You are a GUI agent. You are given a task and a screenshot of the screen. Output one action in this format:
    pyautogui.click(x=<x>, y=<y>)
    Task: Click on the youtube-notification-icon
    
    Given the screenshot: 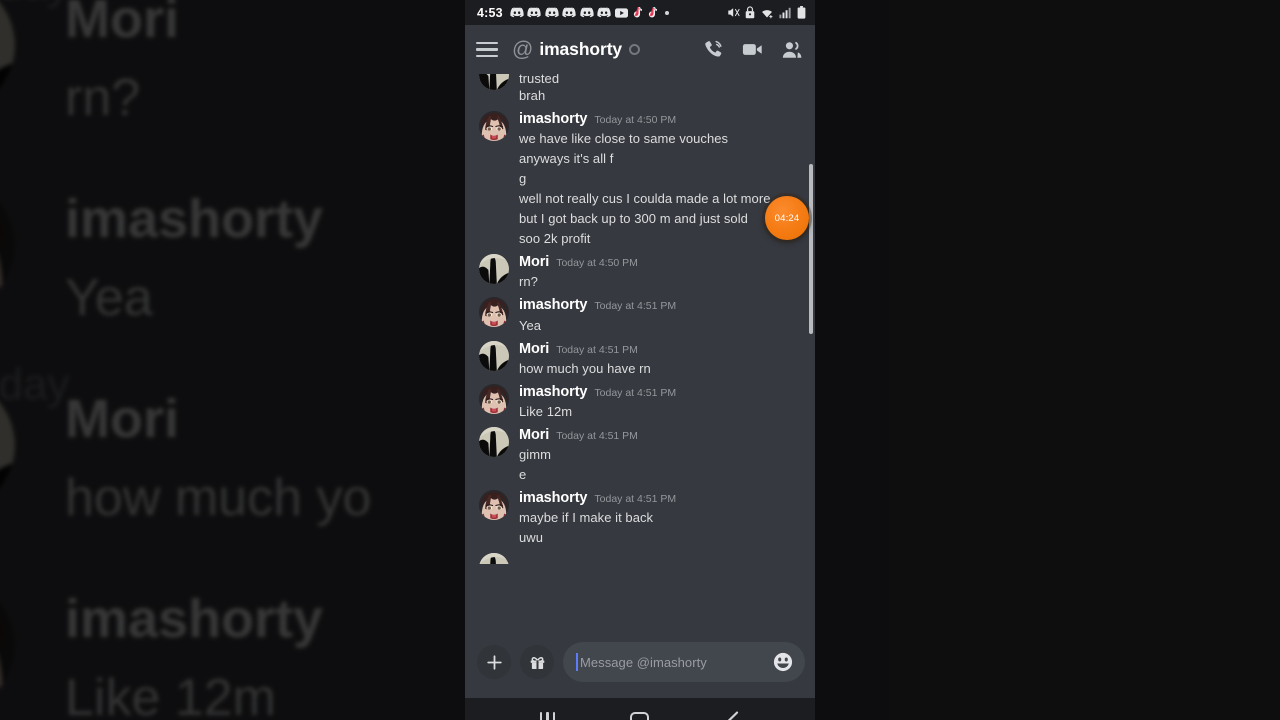 What is the action you would take?
    pyautogui.click(x=621, y=12)
    